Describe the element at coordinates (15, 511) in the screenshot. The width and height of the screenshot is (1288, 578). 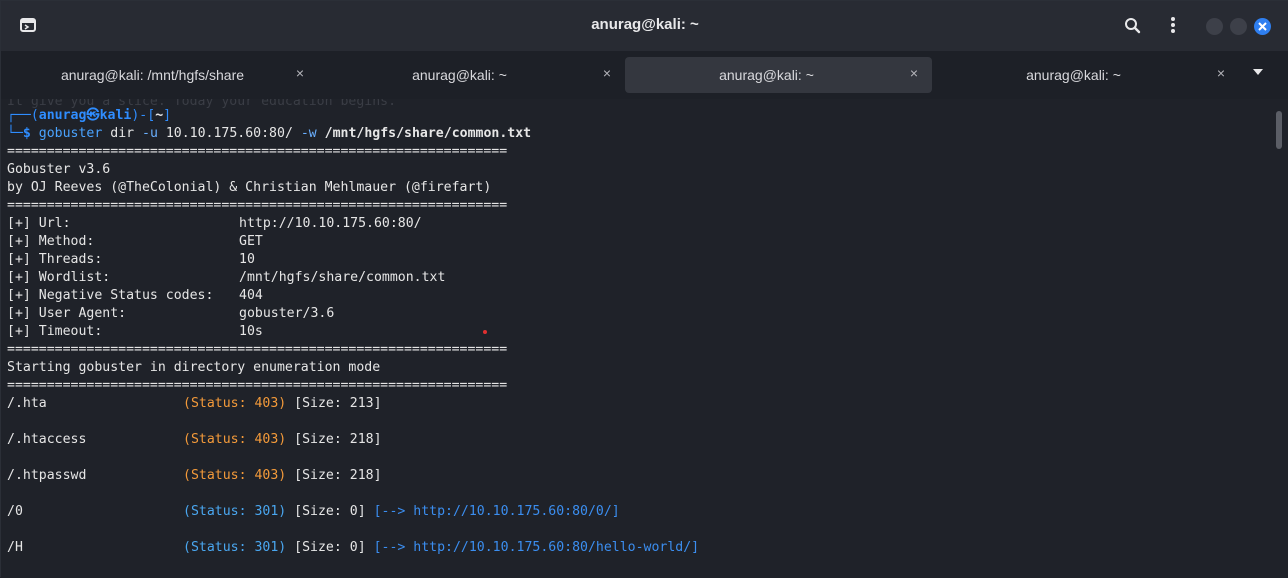
I see `result-path: /0` at that location.